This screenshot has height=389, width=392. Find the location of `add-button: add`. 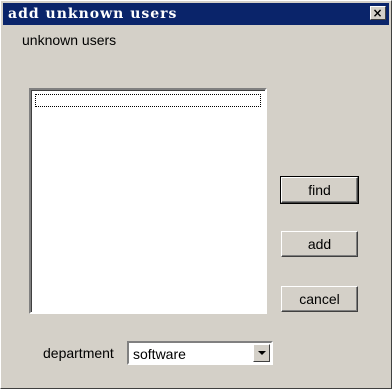

add-button: add is located at coordinates (319, 244).